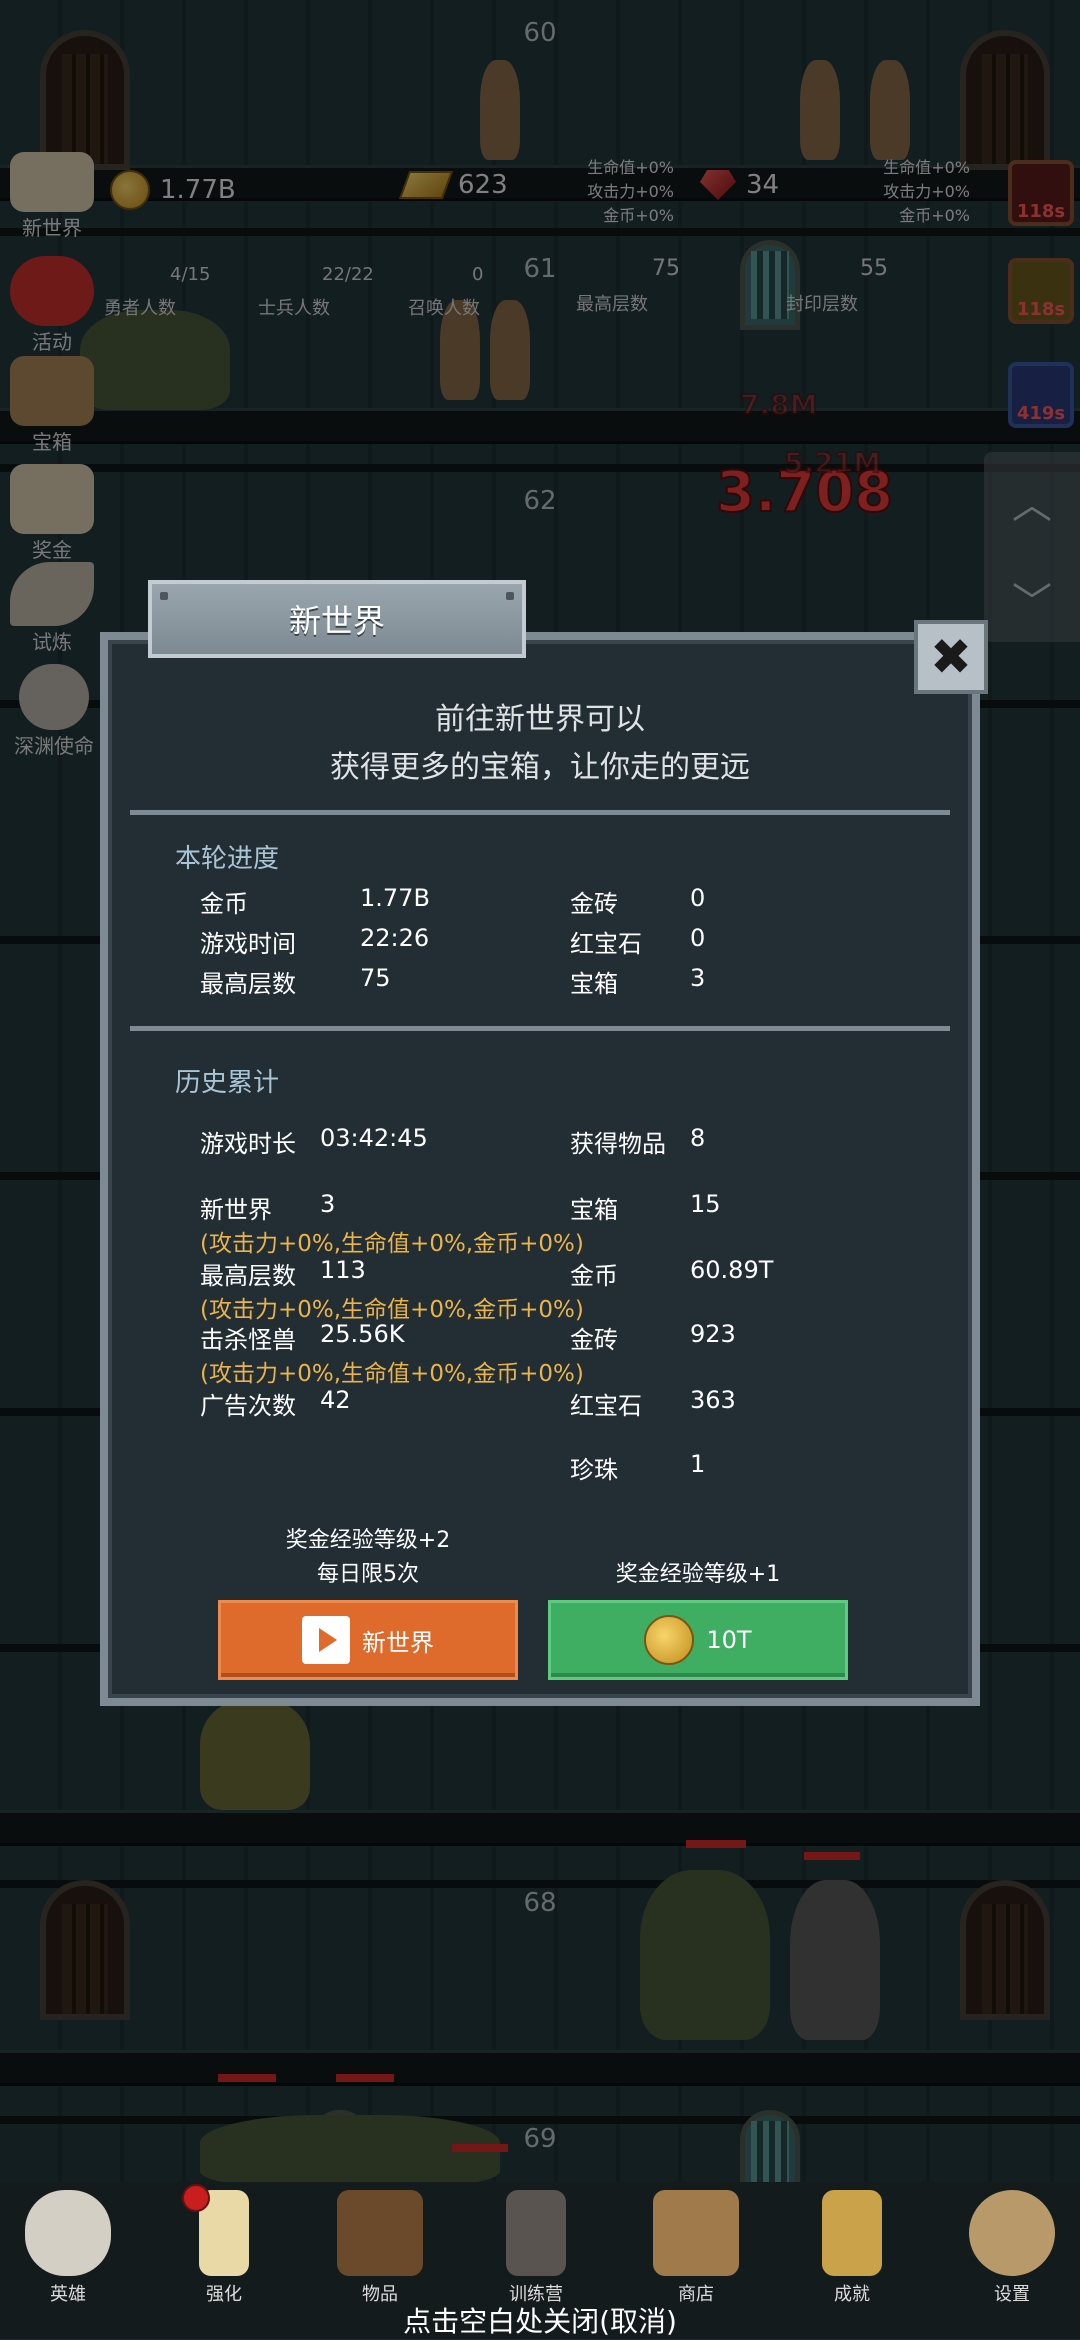  I want to click on right-action-caption: 奖金经验等级+1, so click(698, 1574).